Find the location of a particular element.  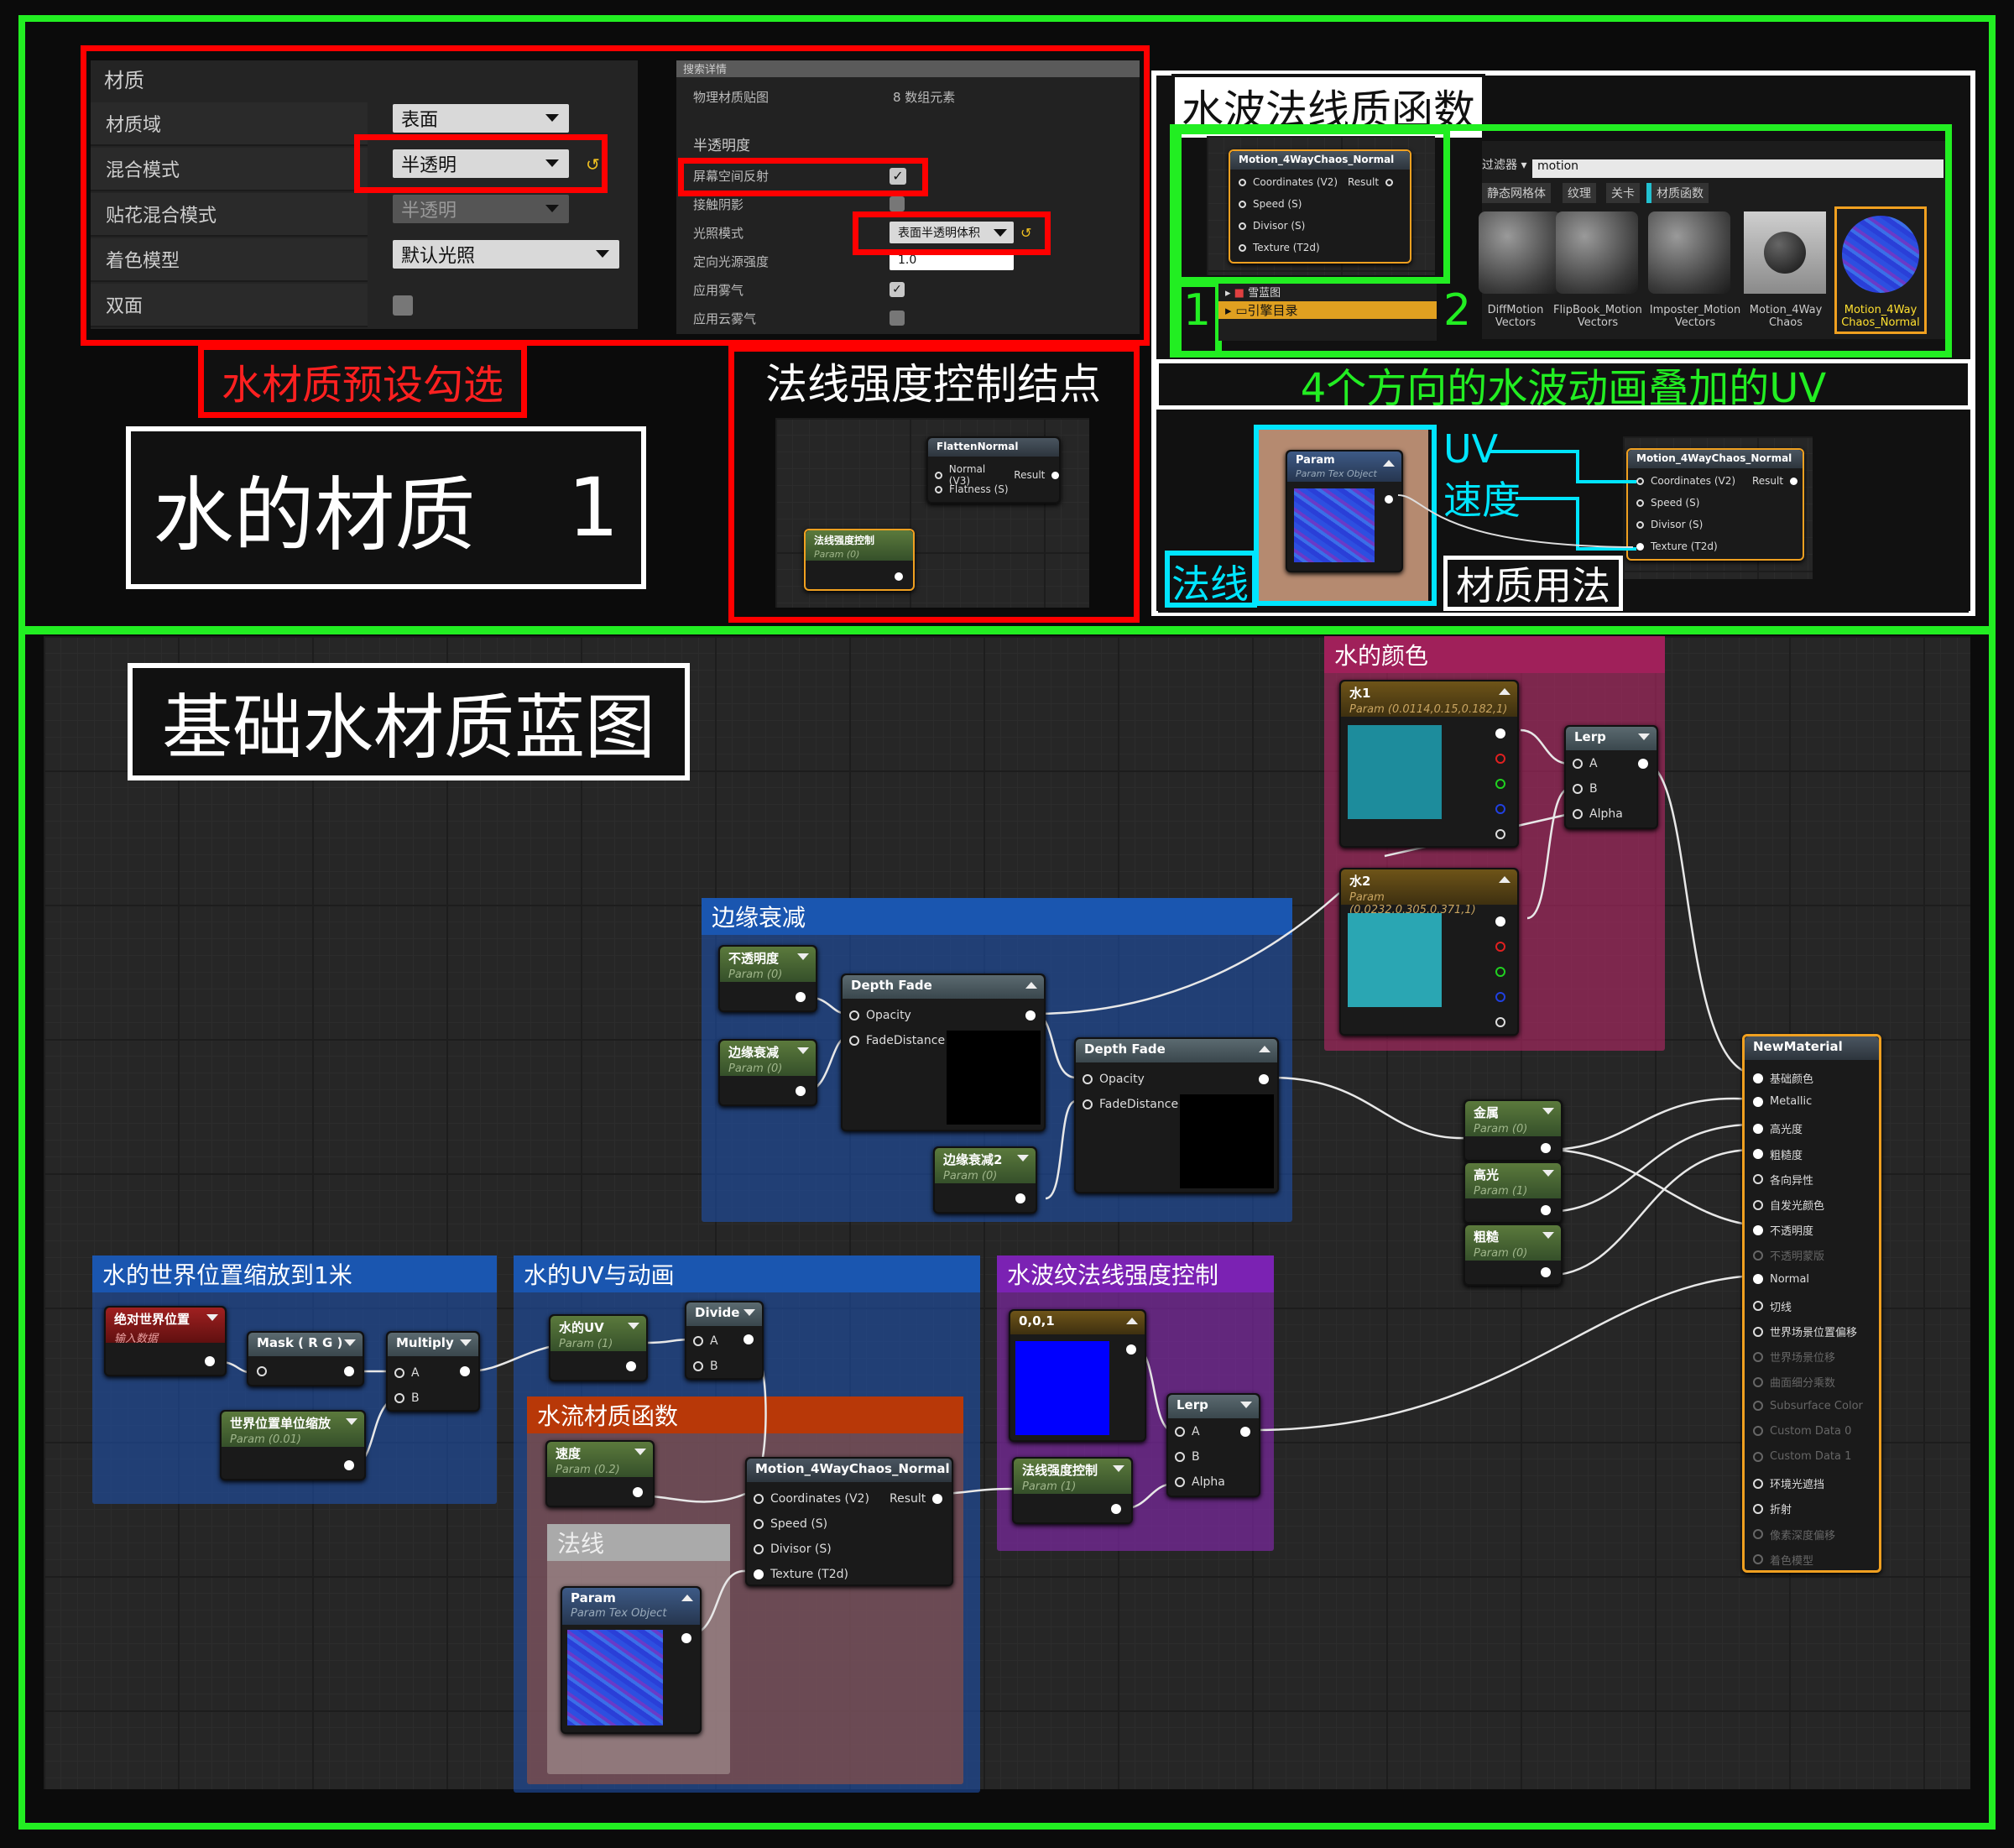

tab-material-function: 材质函数 is located at coordinates (1677, 193).